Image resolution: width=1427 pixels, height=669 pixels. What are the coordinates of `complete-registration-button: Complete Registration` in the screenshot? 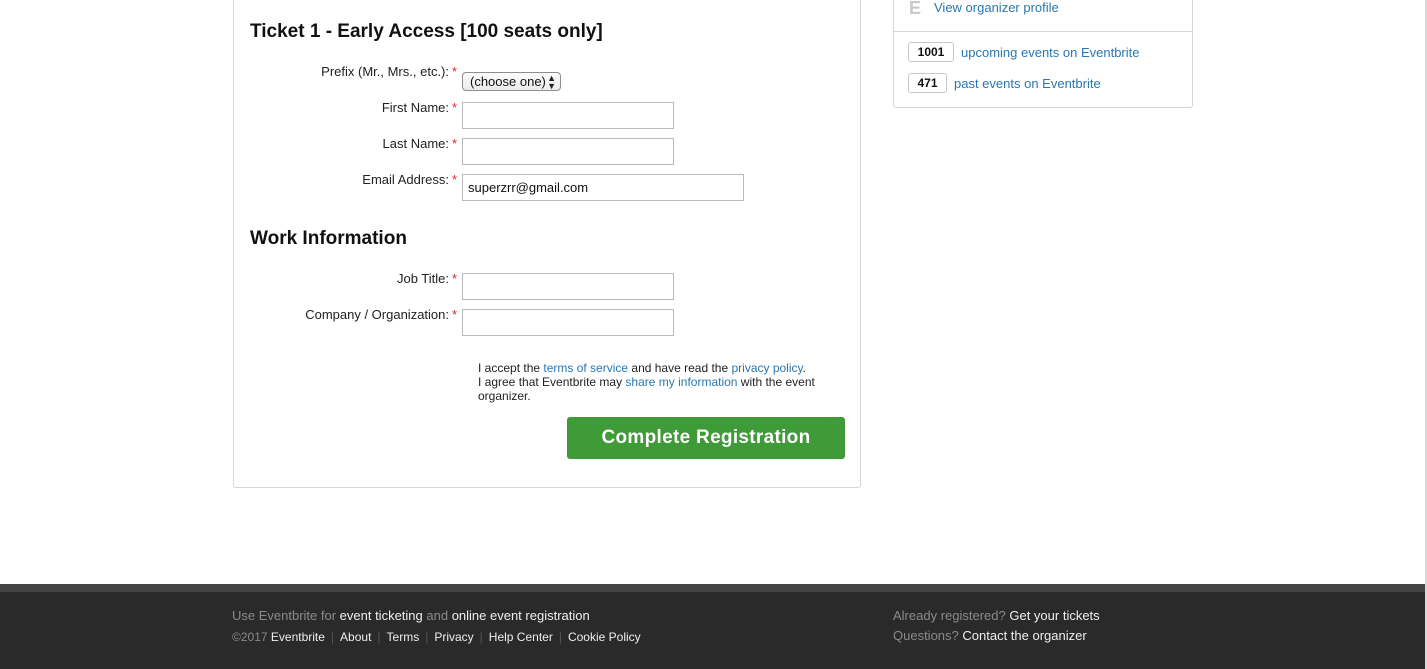 It's located at (706, 438).